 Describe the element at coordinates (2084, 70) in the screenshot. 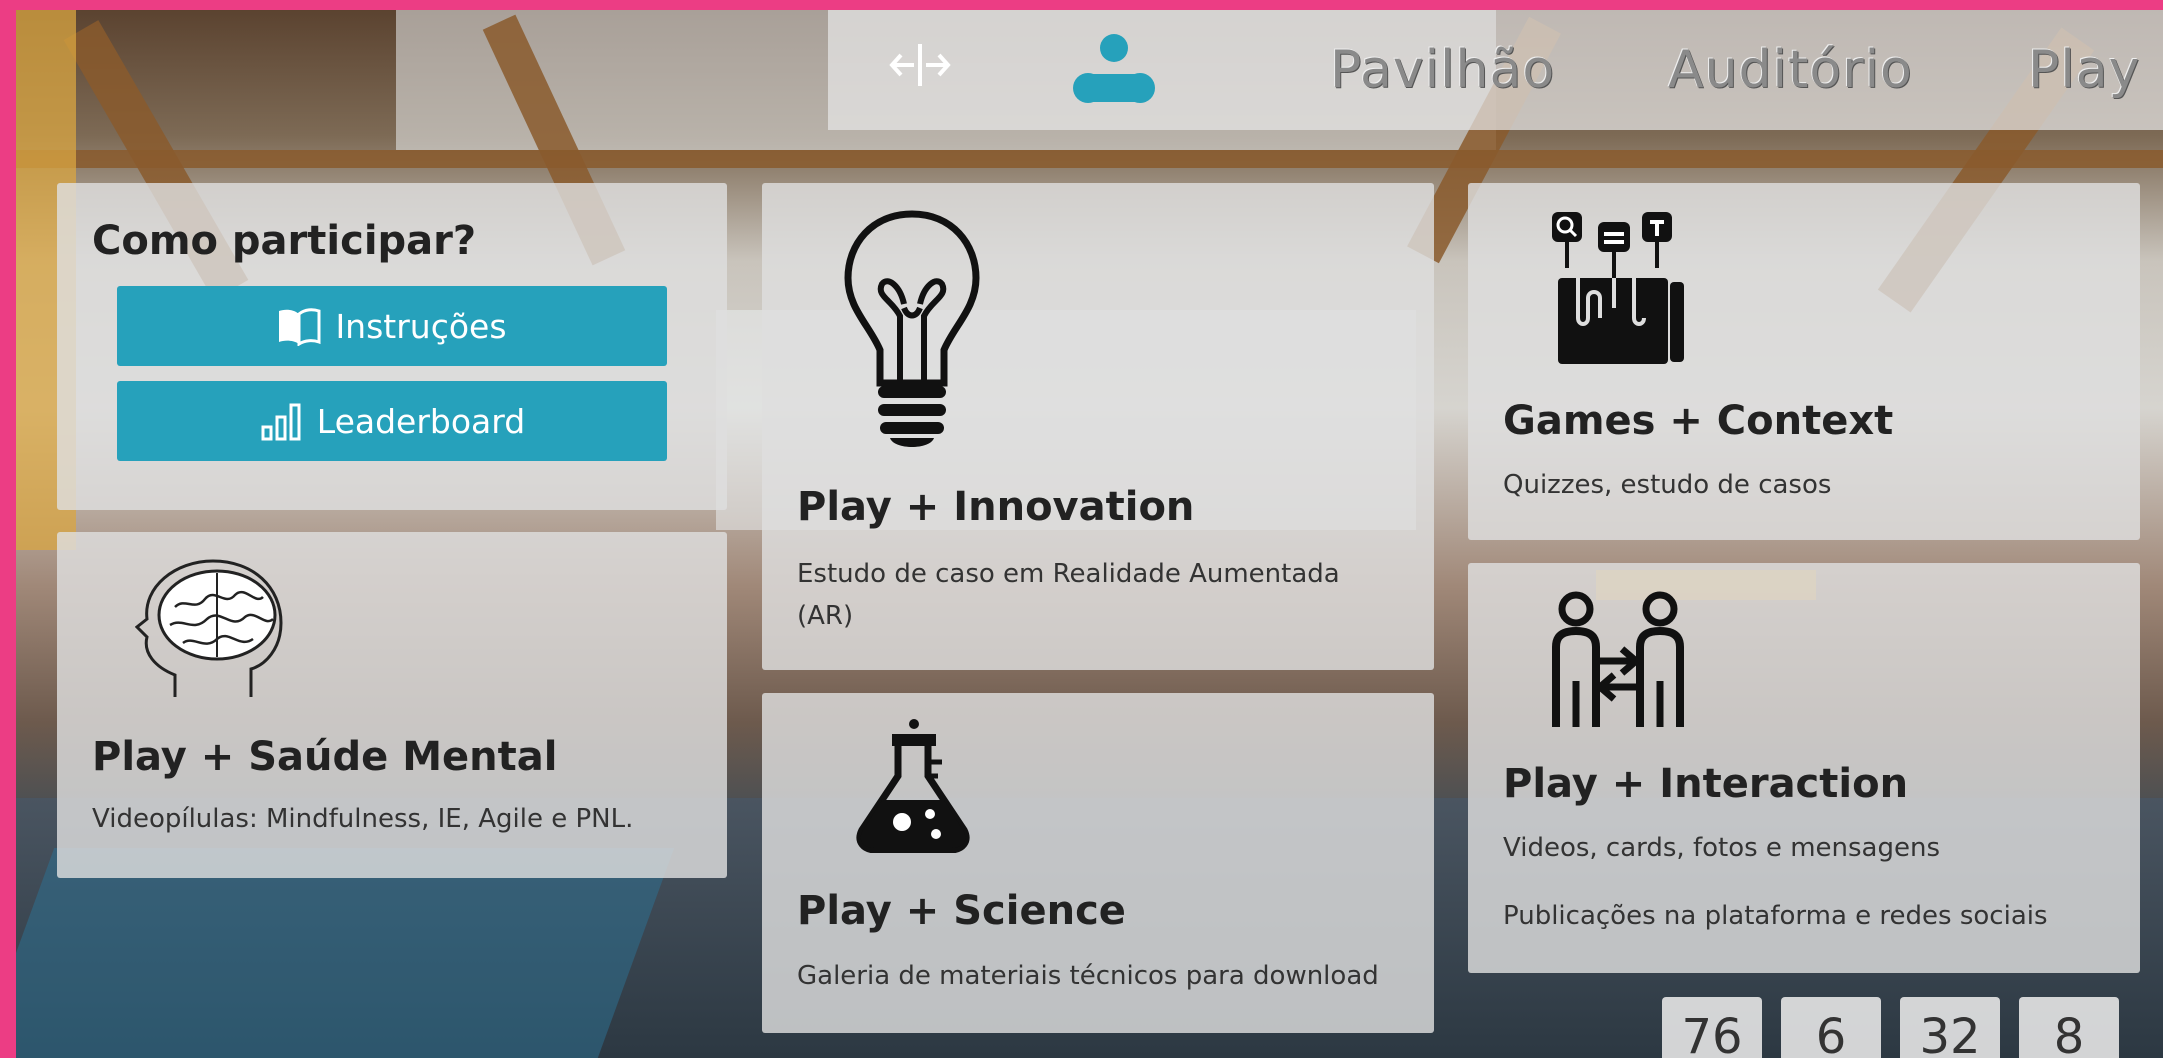

I see `nav-item-play: Play` at that location.